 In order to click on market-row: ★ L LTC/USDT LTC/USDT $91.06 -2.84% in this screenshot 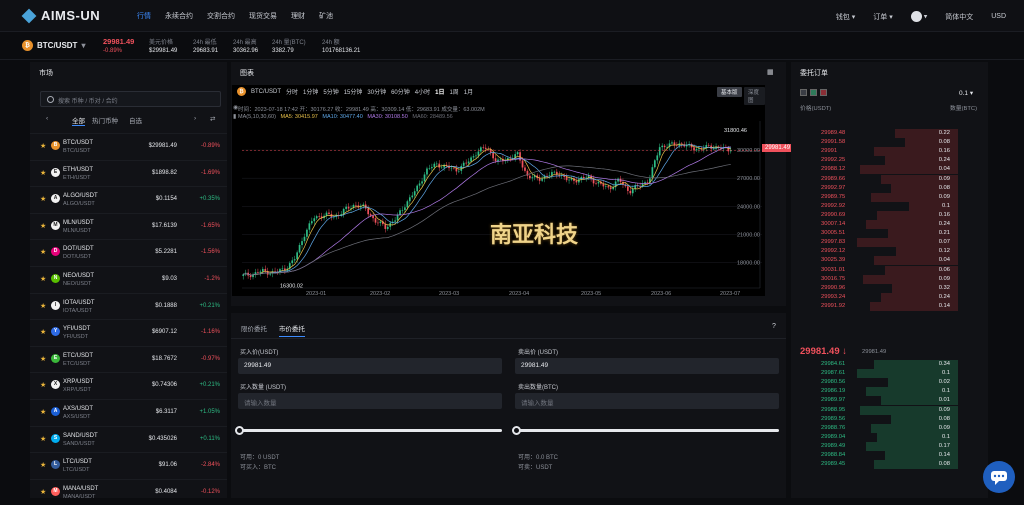, I will do `click(128, 465)`.